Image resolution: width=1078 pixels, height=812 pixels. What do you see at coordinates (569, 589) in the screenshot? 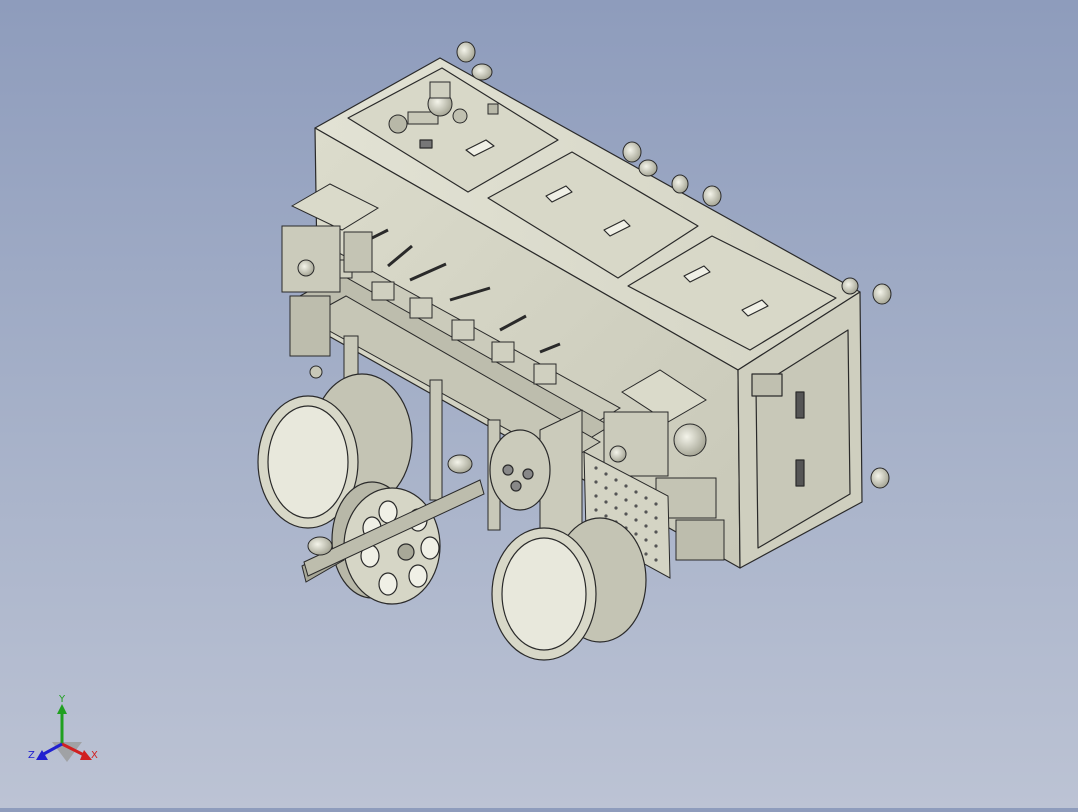
I see `reel-drum-right` at bounding box center [569, 589].